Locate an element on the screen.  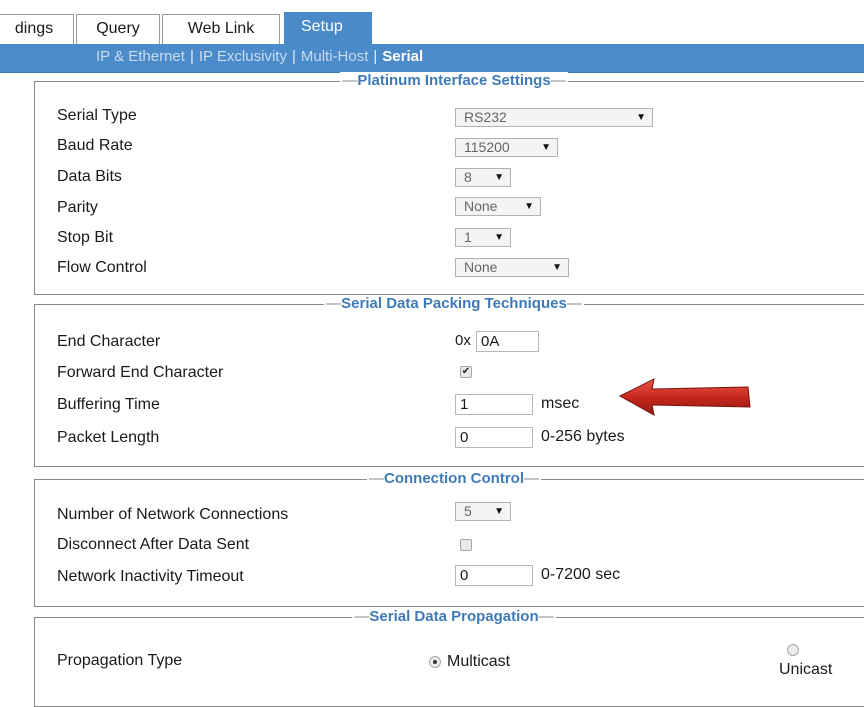
unicast-label: Unicast is located at coordinates (806, 669).